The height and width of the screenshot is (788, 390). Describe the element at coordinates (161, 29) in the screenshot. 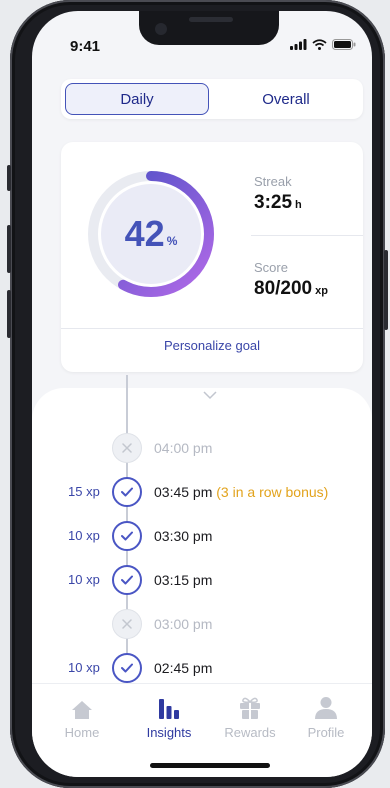

I see `front-camera` at that location.